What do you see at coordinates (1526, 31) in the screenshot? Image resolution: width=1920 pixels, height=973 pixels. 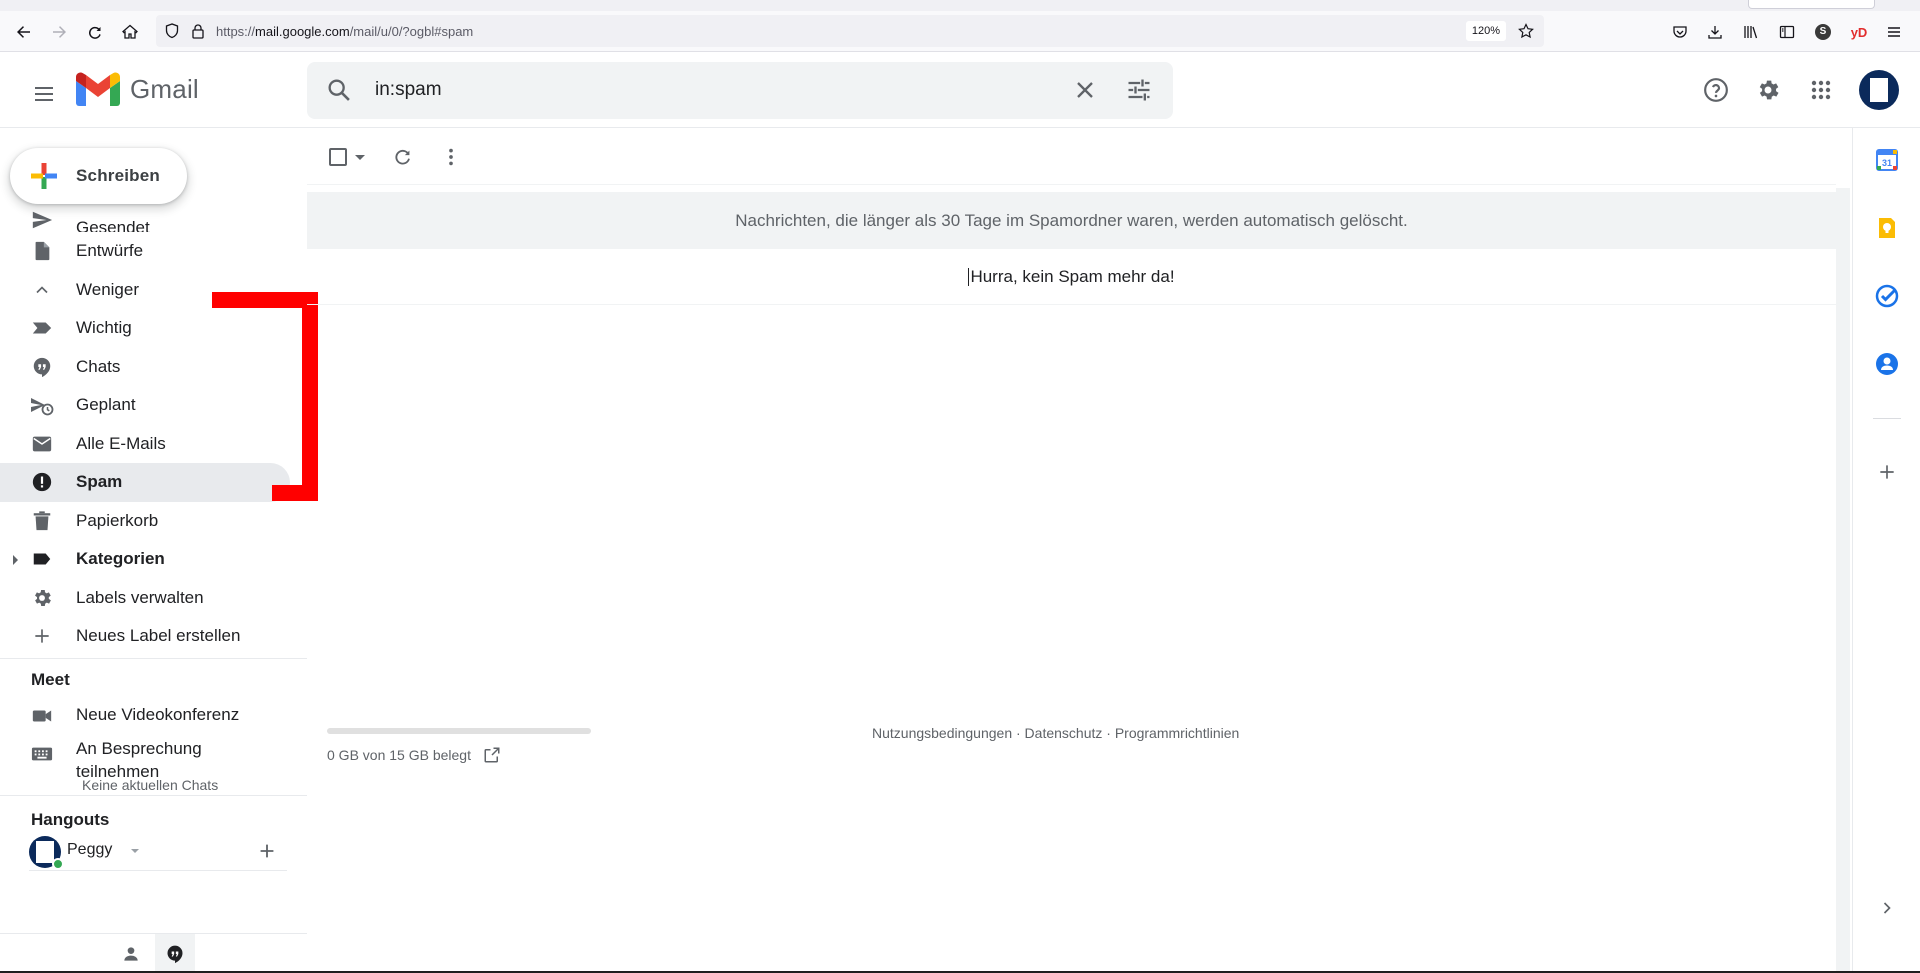 I see `bookmark-star-icon` at bounding box center [1526, 31].